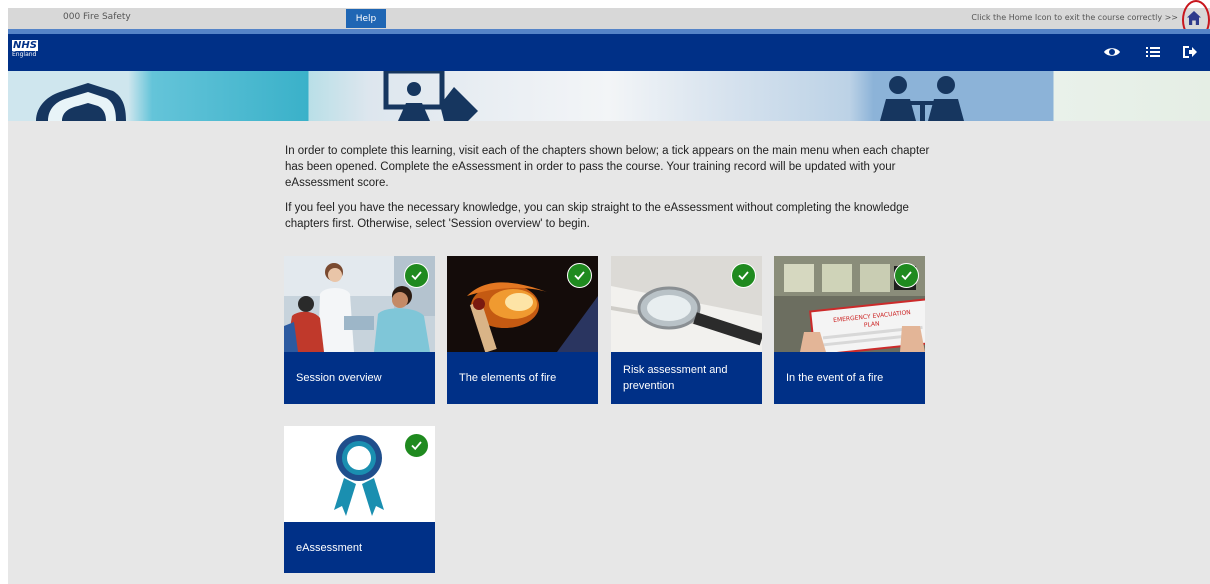  Describe the element at coordinates (359, 330) in the screenshot. I see `chapter-card-session-overview: Session overview` at that location.